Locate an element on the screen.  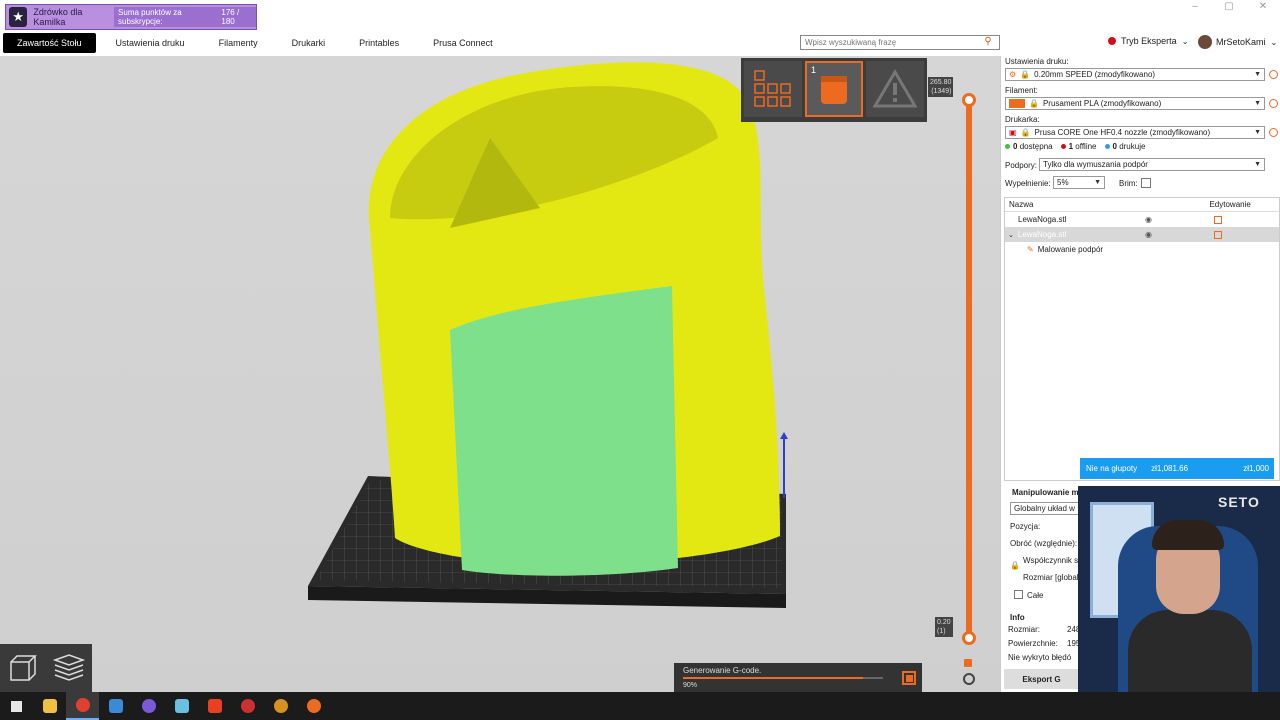
mode-label: Tryb Eksperta is located at coordinates (1149, 41).